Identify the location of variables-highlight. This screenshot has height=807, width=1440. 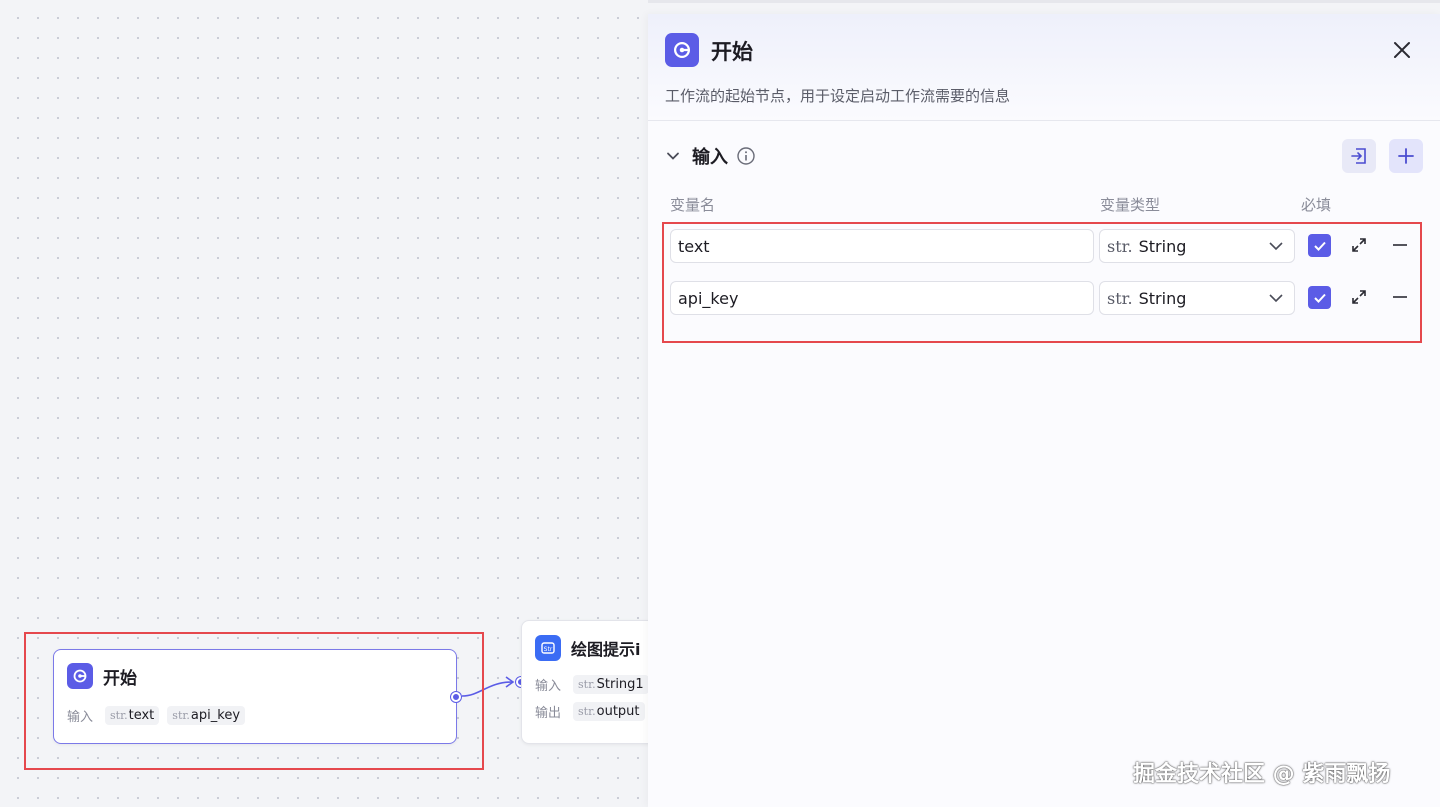
(1042, 282).